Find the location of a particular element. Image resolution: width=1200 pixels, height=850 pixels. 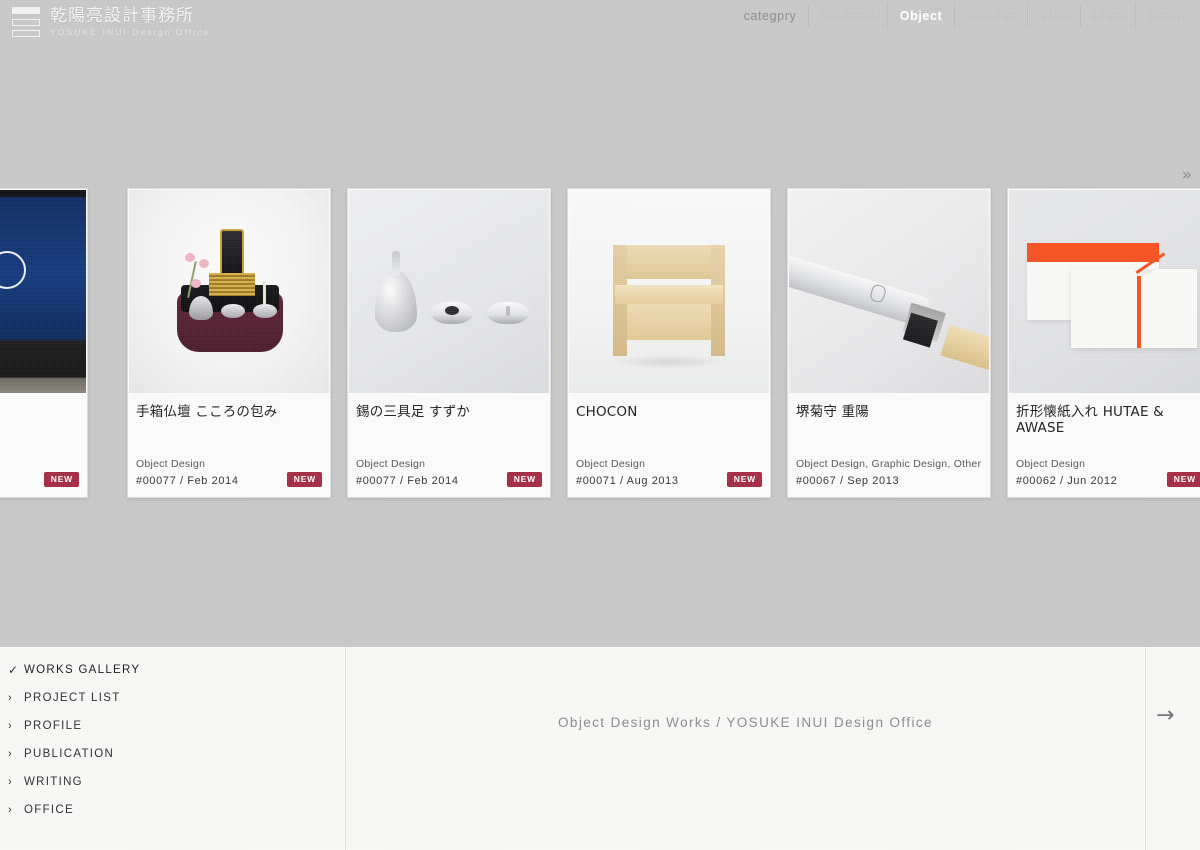

work-title: 錫の三具足 すずか is located at coordinates (413, 412).